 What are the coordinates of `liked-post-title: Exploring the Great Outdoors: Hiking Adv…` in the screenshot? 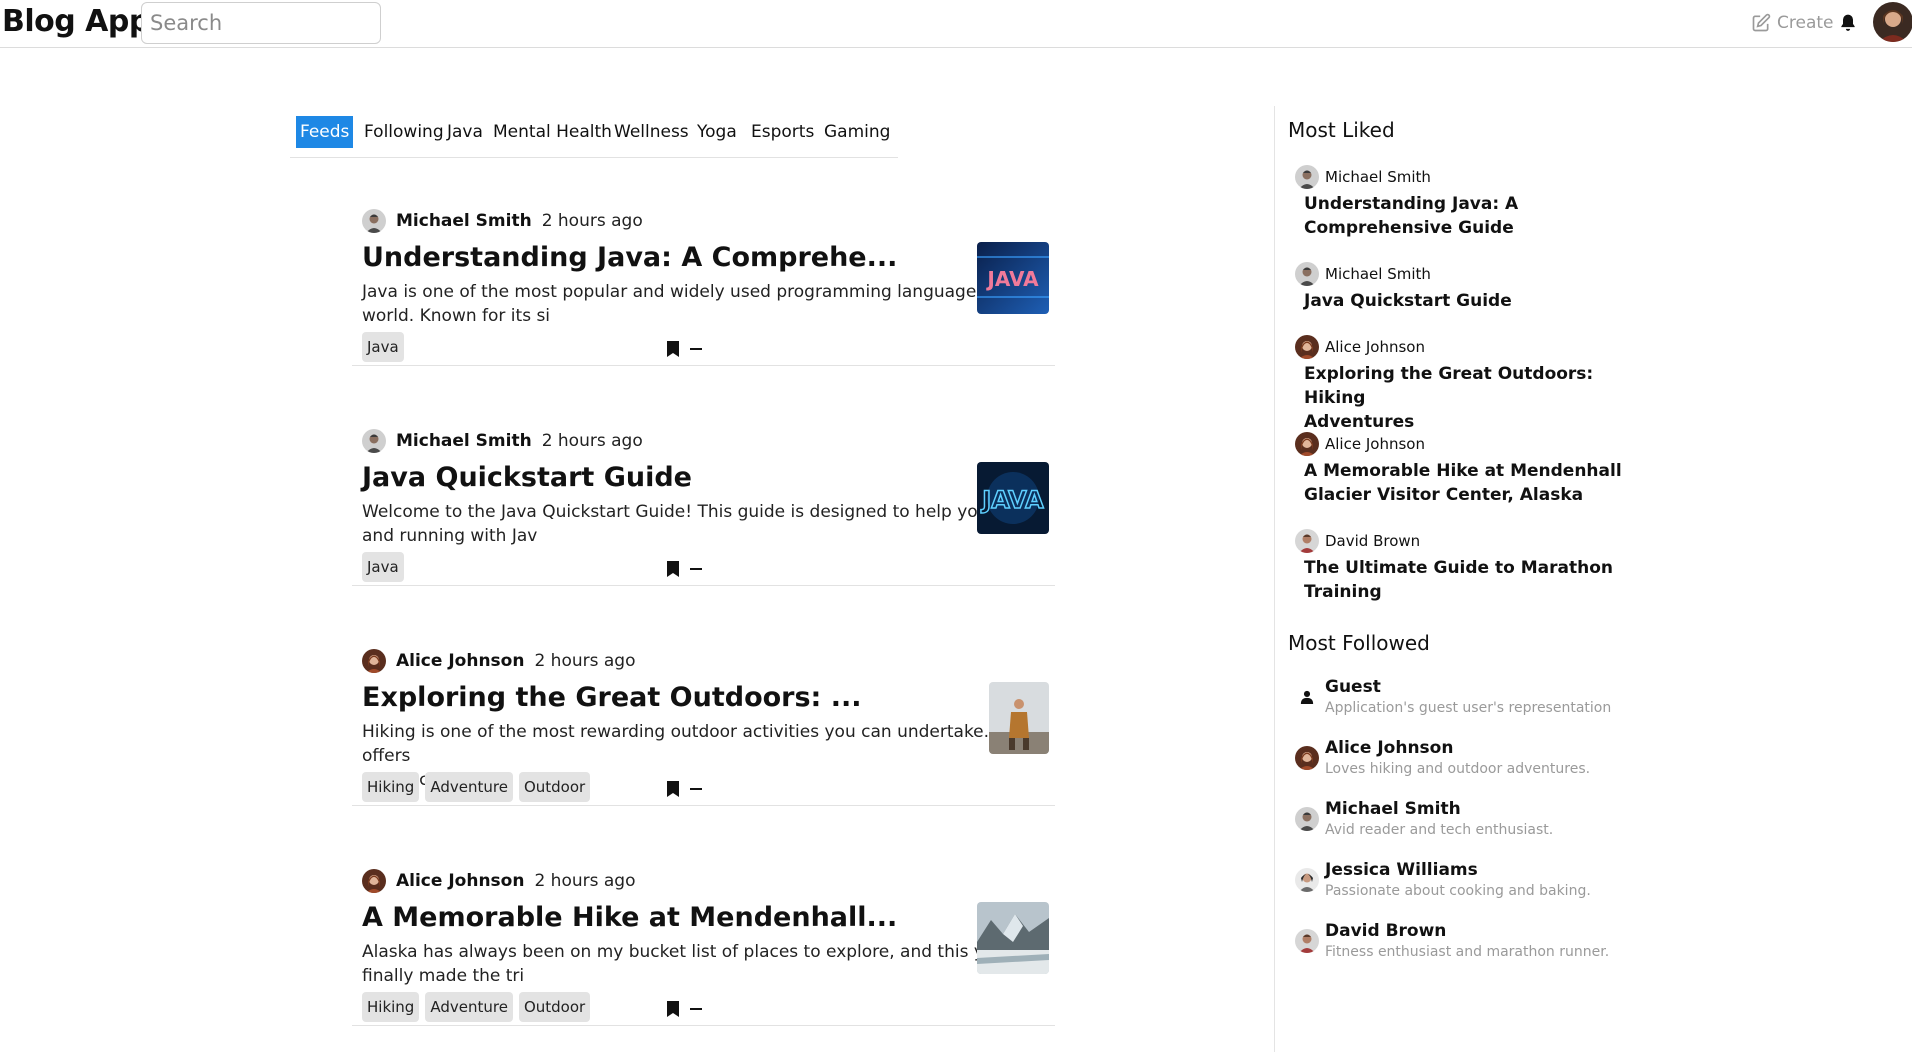 It's located at (1464, 398).